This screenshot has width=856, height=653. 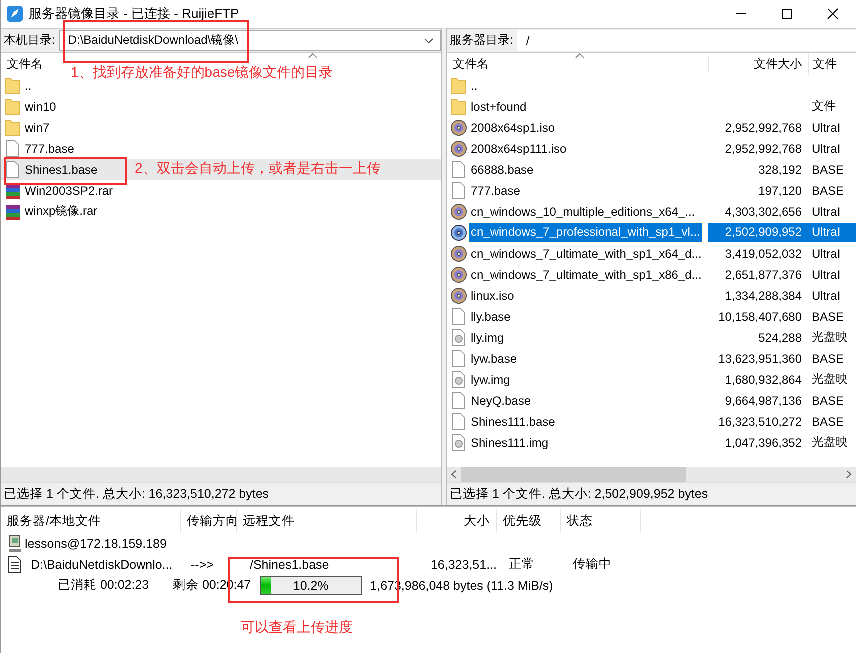 What do you see at coordinates (91, 521) in the screenshot?
I see `column-header: 服务器/本地文件` at bounding box center [91, 521].